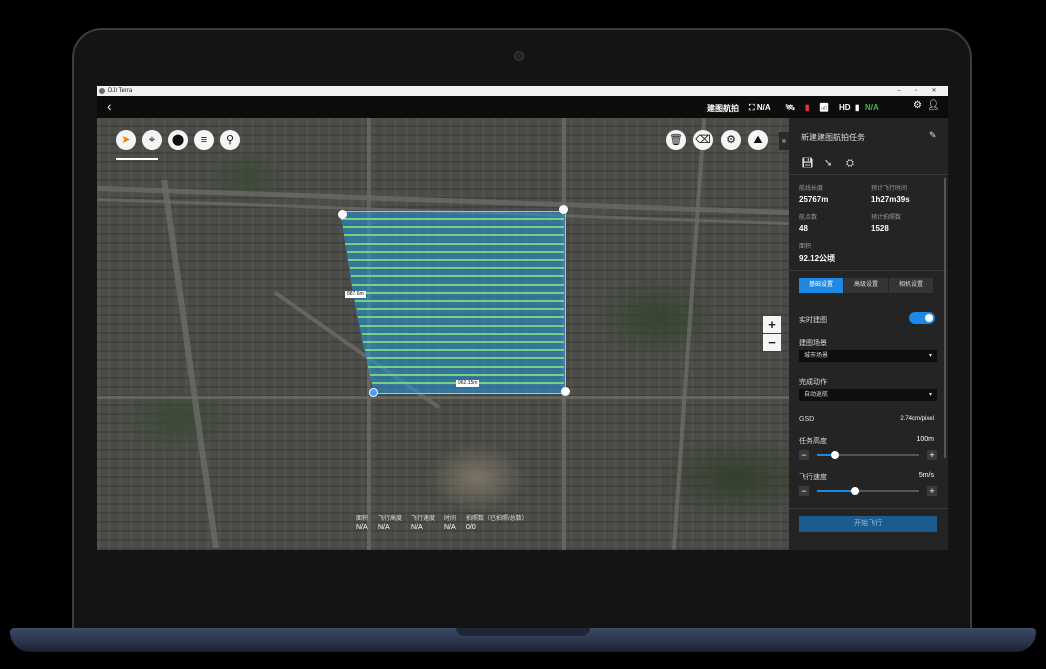 This screenshot has height=669, width=1046. Describe the element at coordinates (854, 491) in the screenshot. I see `speed-slider-handle` at that location.